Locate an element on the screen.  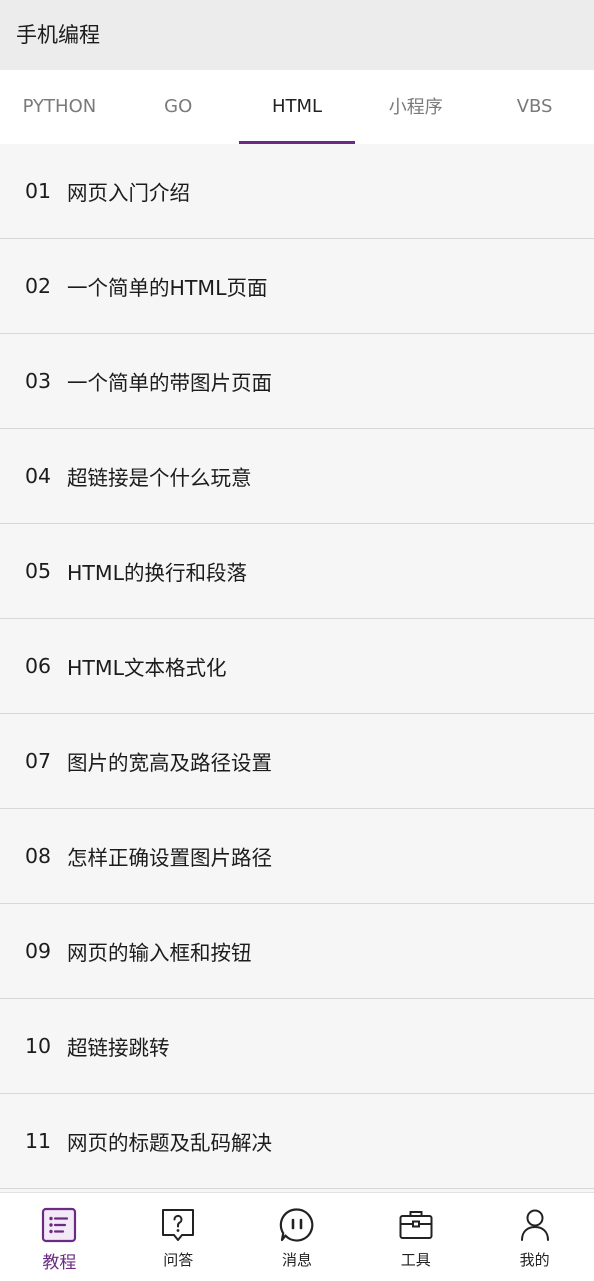
nav-label: 问答 is located at coordinates (178, 1260).